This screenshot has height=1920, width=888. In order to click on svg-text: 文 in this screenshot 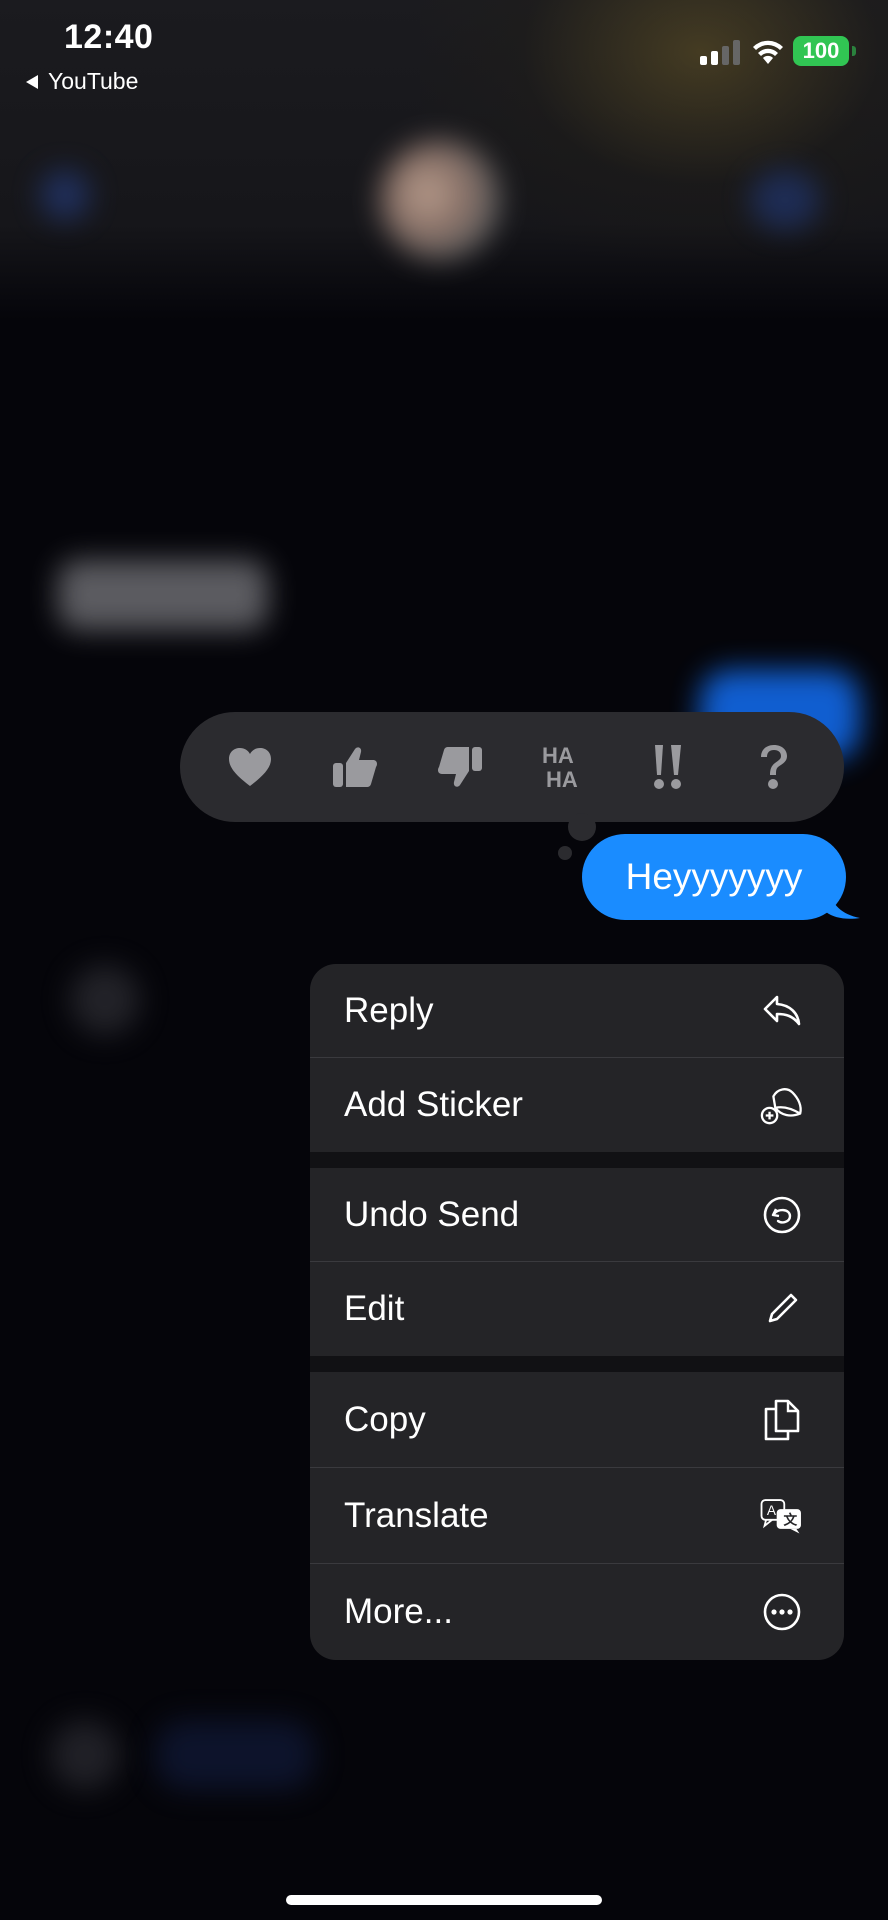, I will do `click(791, 1519)`.